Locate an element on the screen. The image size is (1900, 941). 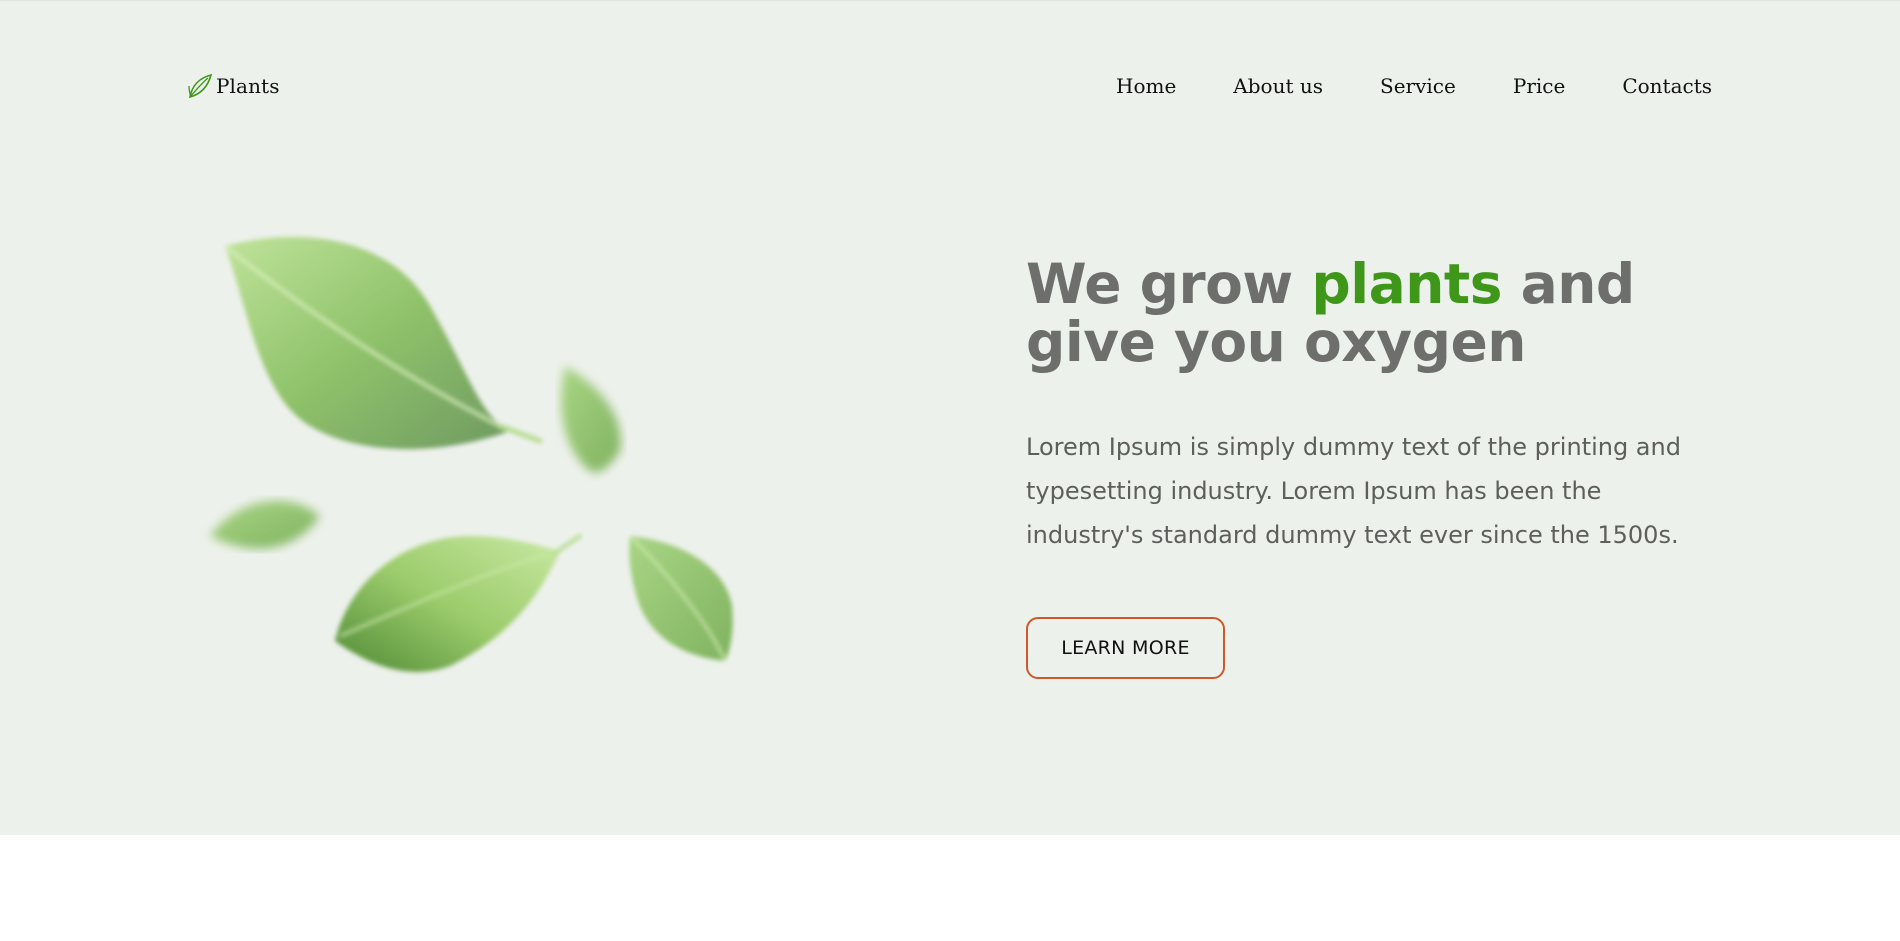
falling-leaves-illustration is located at coordinates (471, 454).